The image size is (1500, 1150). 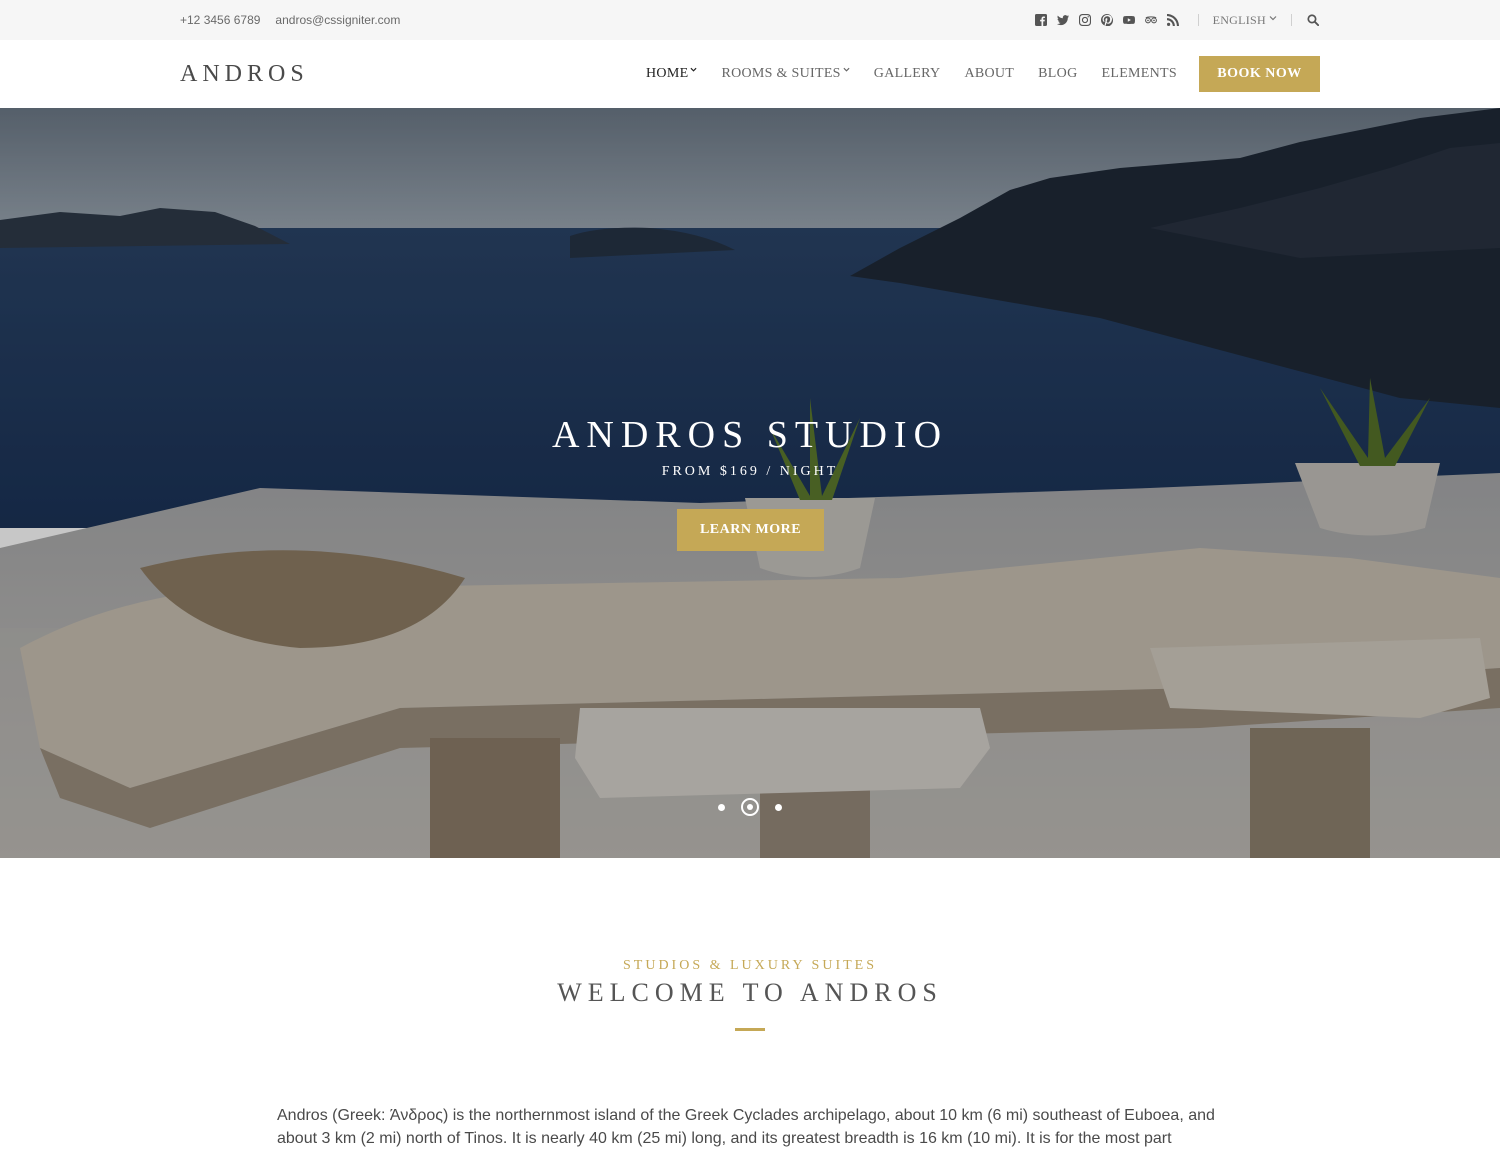 I want to click on book-now-button: BOOK NOW, so click(x=1259, y=74).